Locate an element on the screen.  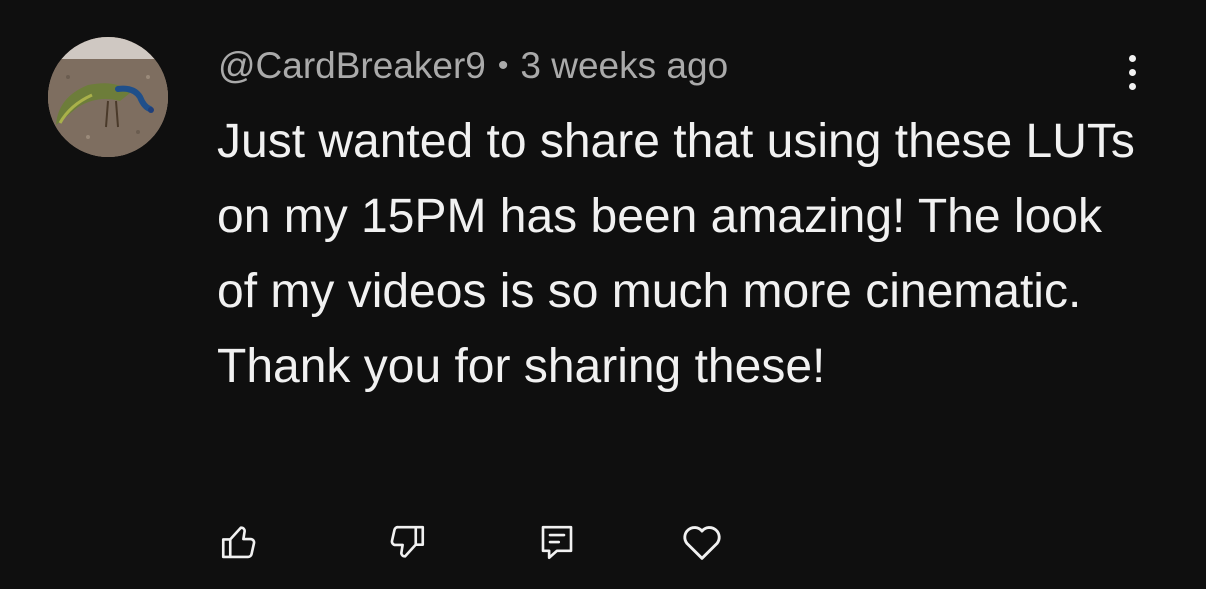
thumbs-up-icon is located at coordinates (238, 542).